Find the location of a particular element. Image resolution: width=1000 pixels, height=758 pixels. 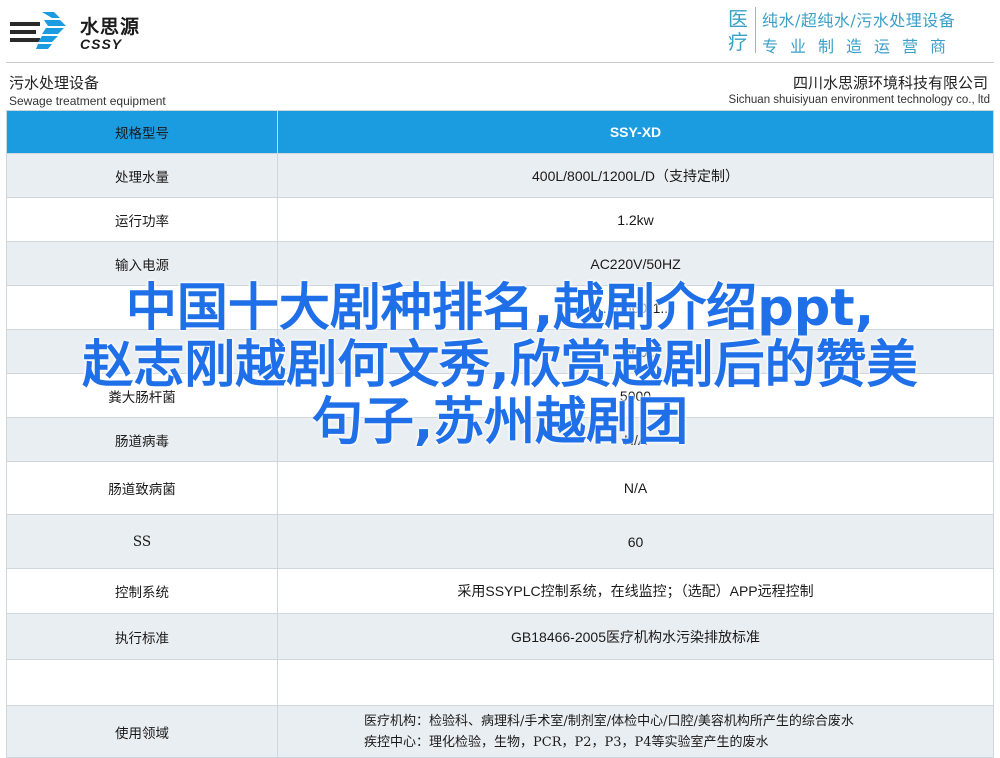

table-row: 肠道致病菌 N/A is located at coordinates (500, 488).